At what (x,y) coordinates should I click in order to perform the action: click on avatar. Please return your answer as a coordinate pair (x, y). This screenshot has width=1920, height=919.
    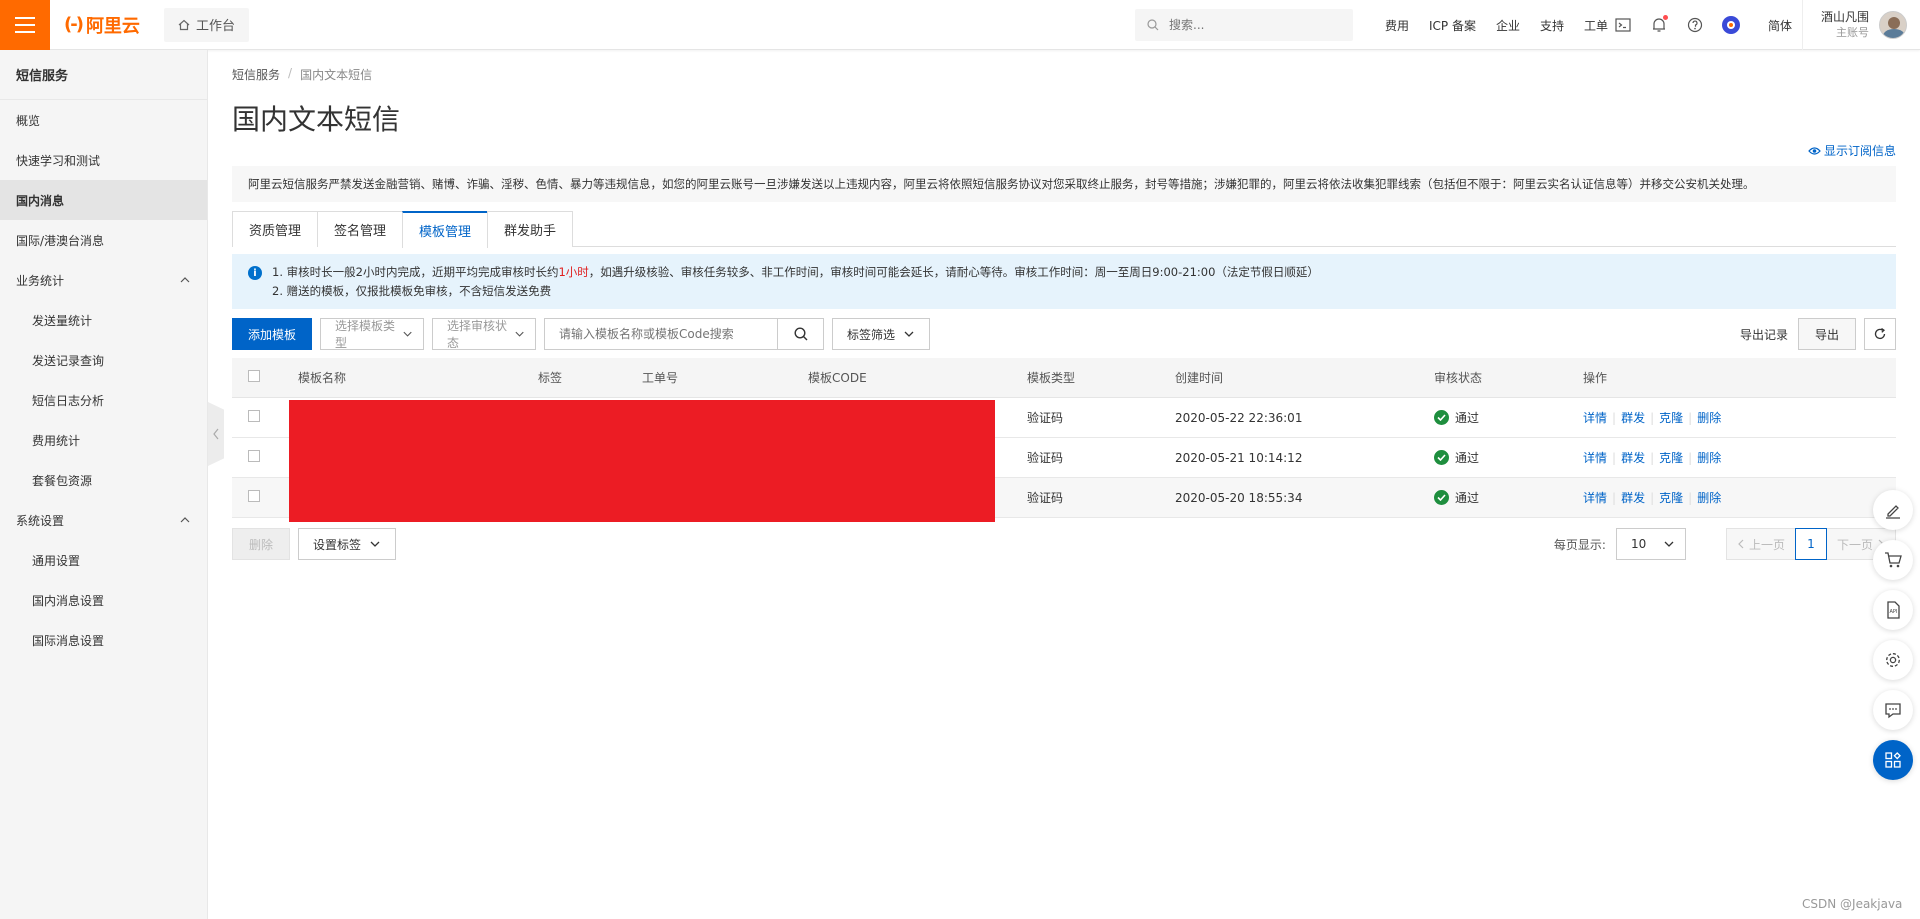
    Looking at the image, I should click on (1893, 25).